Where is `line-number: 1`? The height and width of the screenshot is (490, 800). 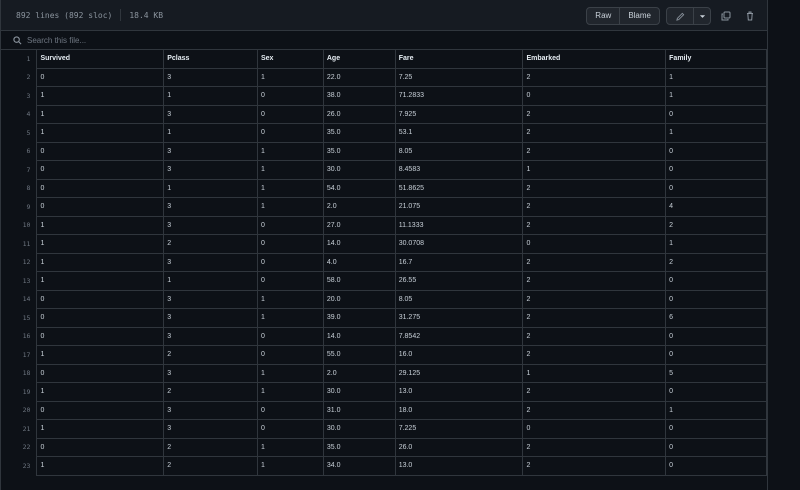 line-number: 1 is located at coordinates (19, 59).